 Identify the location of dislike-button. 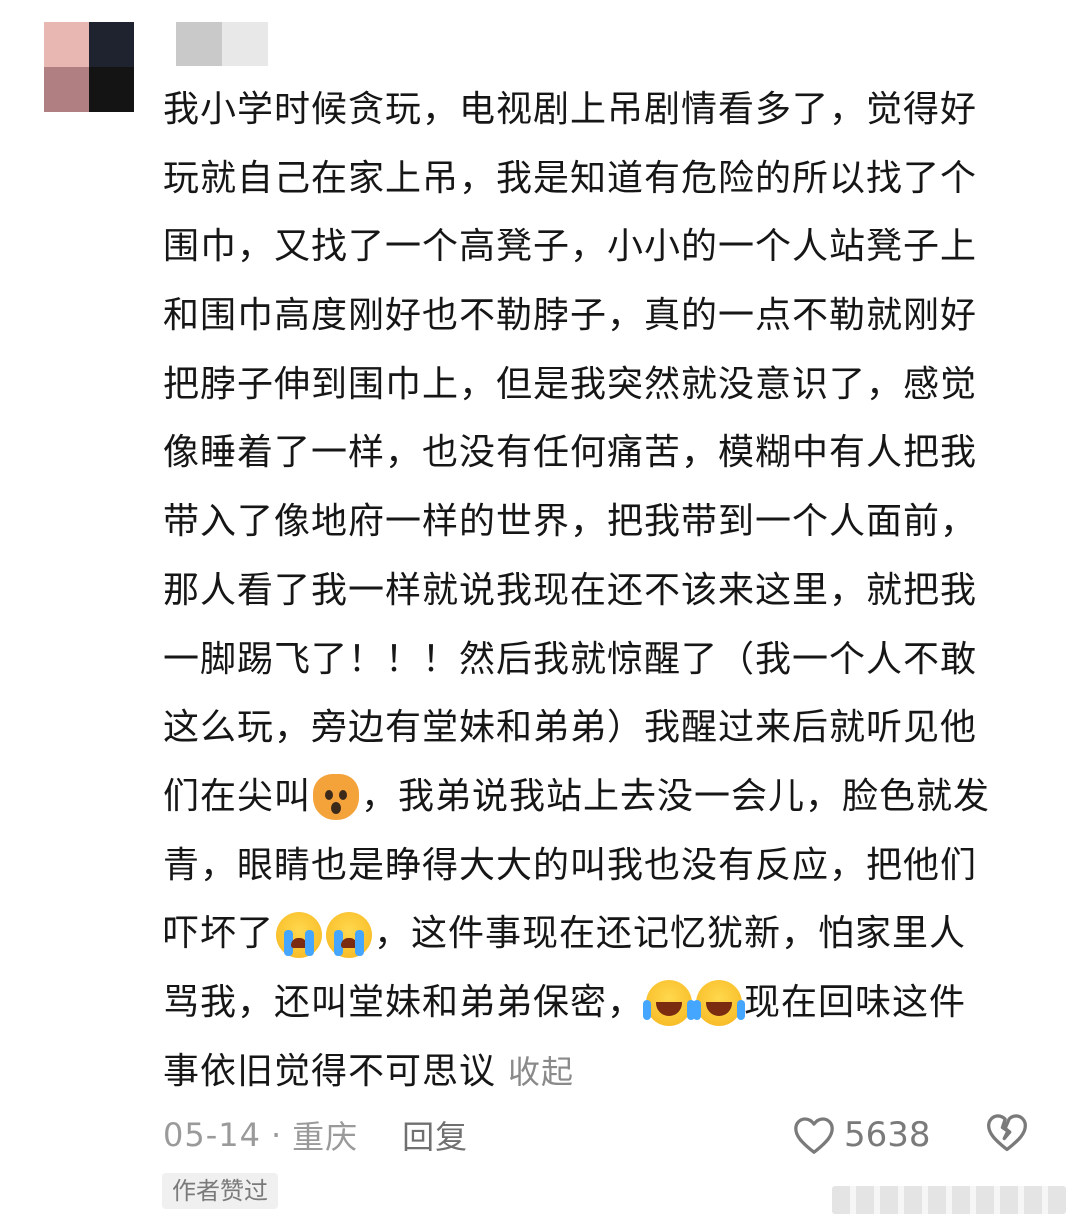
(1007, 1135).